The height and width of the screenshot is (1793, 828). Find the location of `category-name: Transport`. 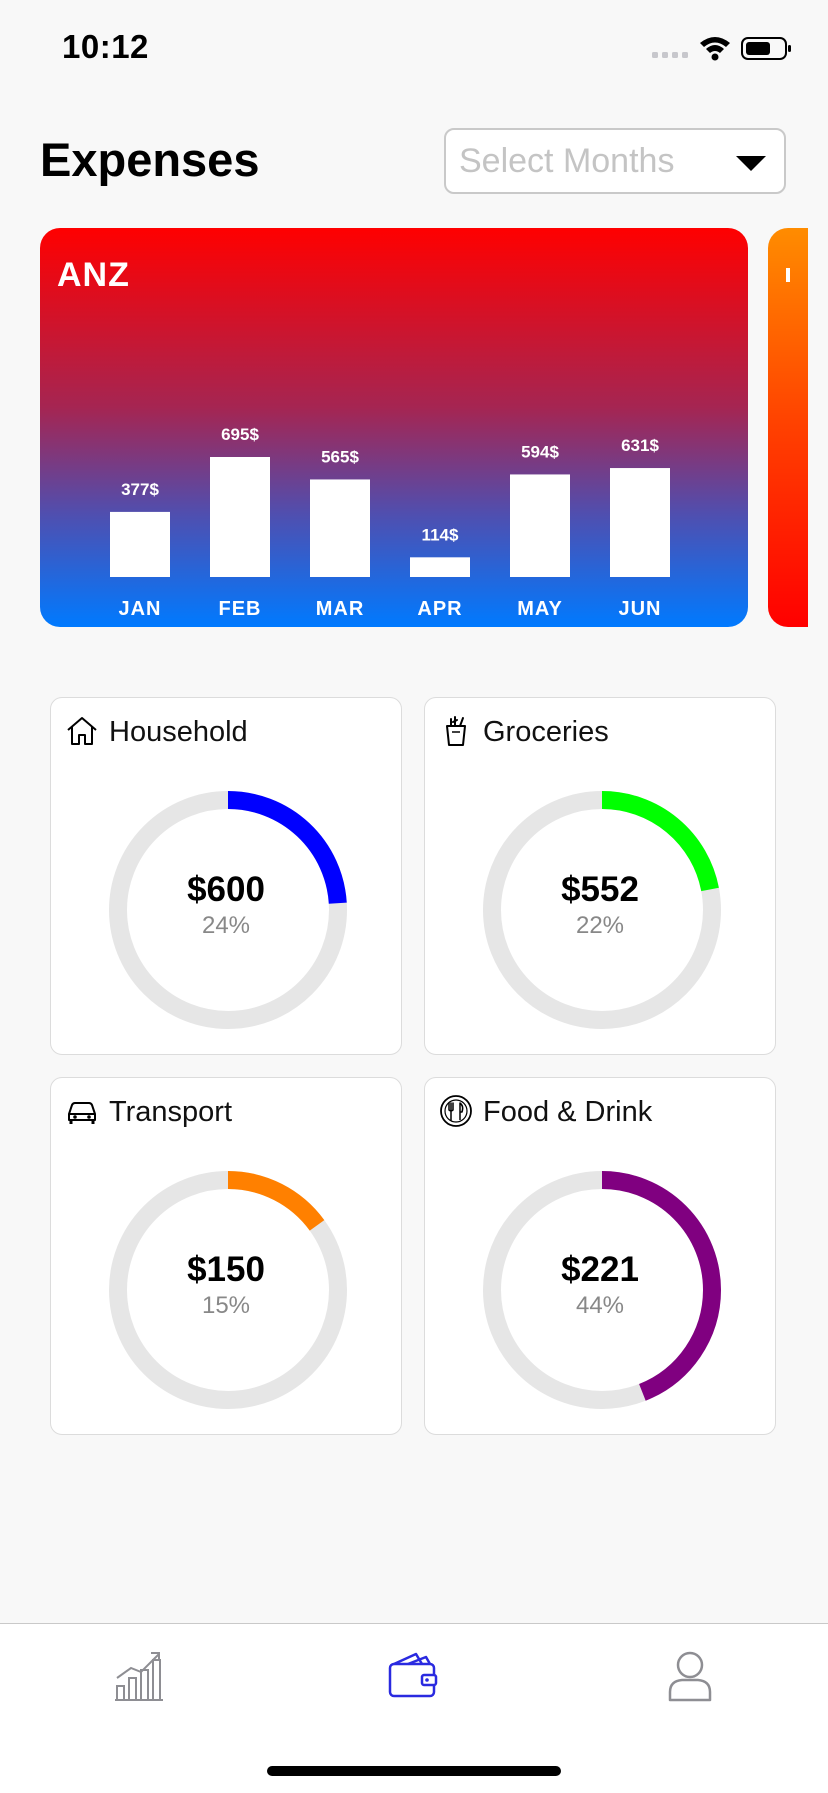

category-name: Transport is located at coordinates (171, 1112).